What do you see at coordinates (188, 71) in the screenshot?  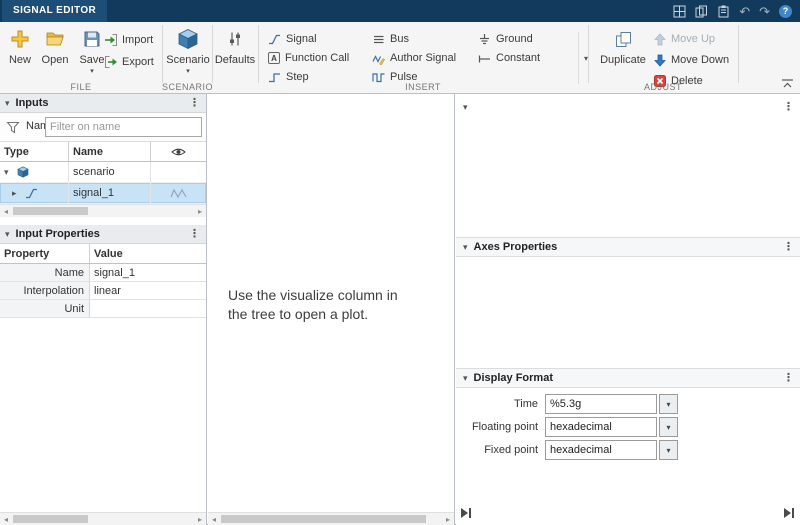 I see `scenario-dropdown-icon: ▾` at bounding box center [188, 71].